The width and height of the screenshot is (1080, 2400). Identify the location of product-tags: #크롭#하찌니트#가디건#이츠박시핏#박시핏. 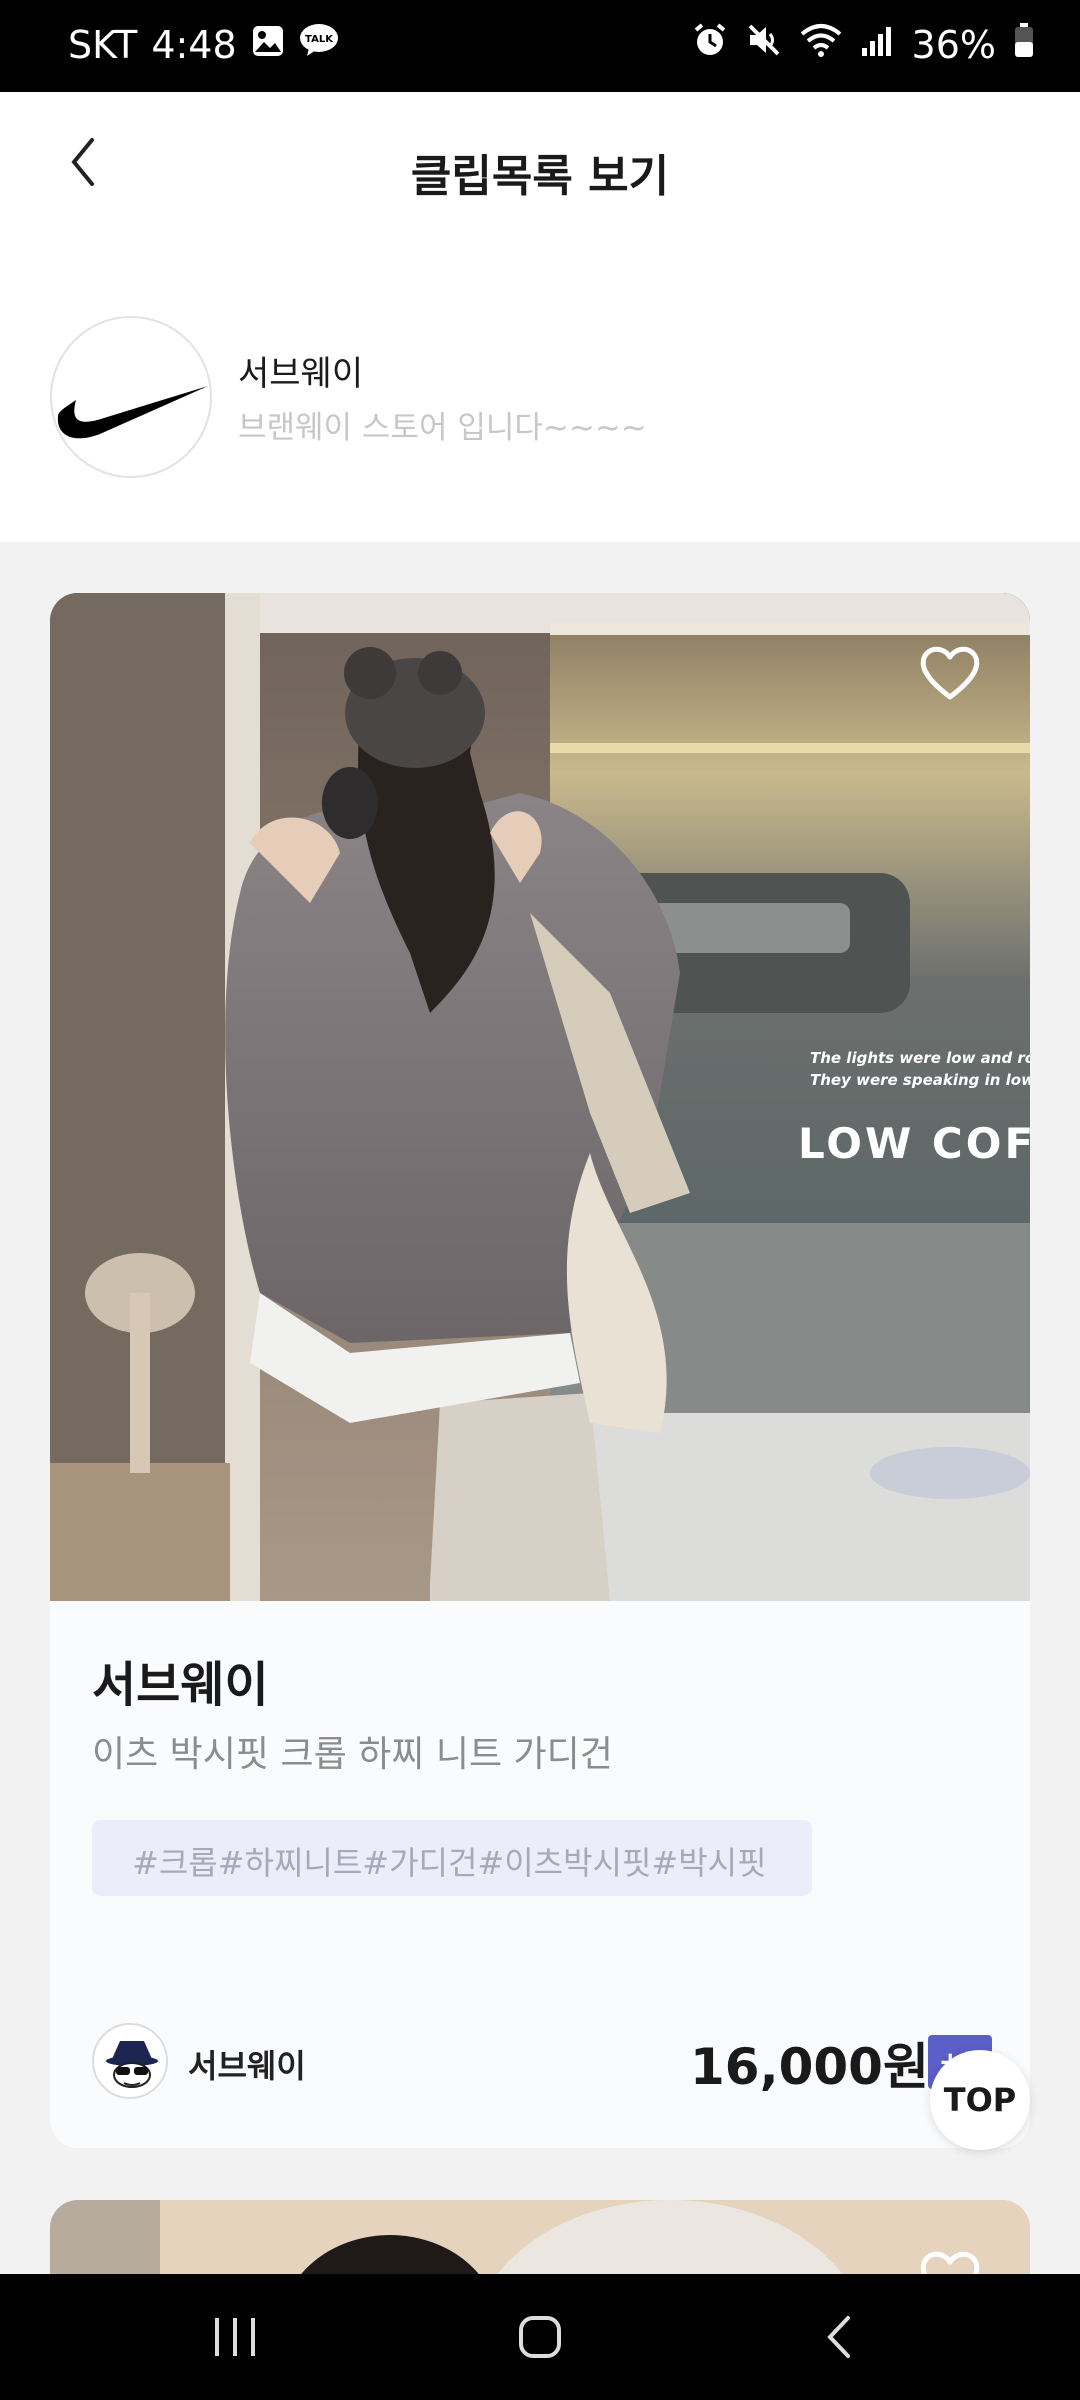
(449, 1863).